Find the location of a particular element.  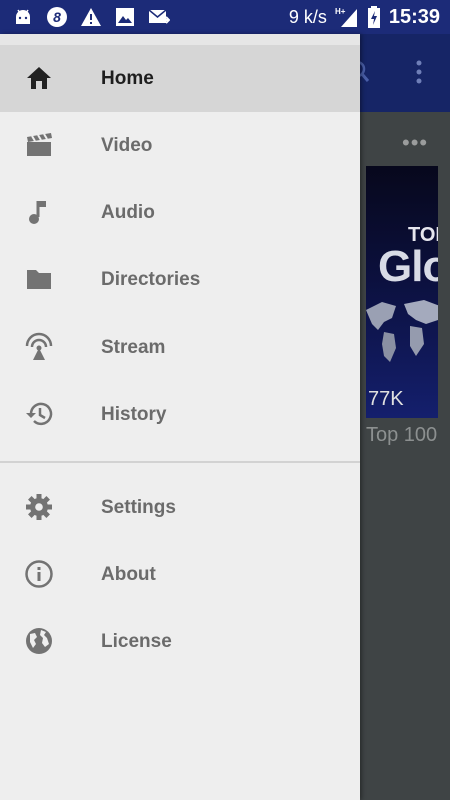

video-clapper-icon is located at coordinates (39, 145).